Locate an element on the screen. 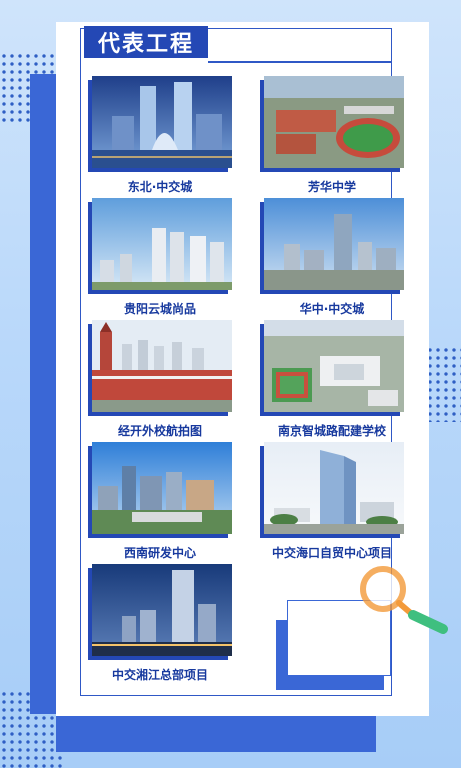 The image size is (461, 768). project-card: 芳华中学 is located at coordinates (332, 135).